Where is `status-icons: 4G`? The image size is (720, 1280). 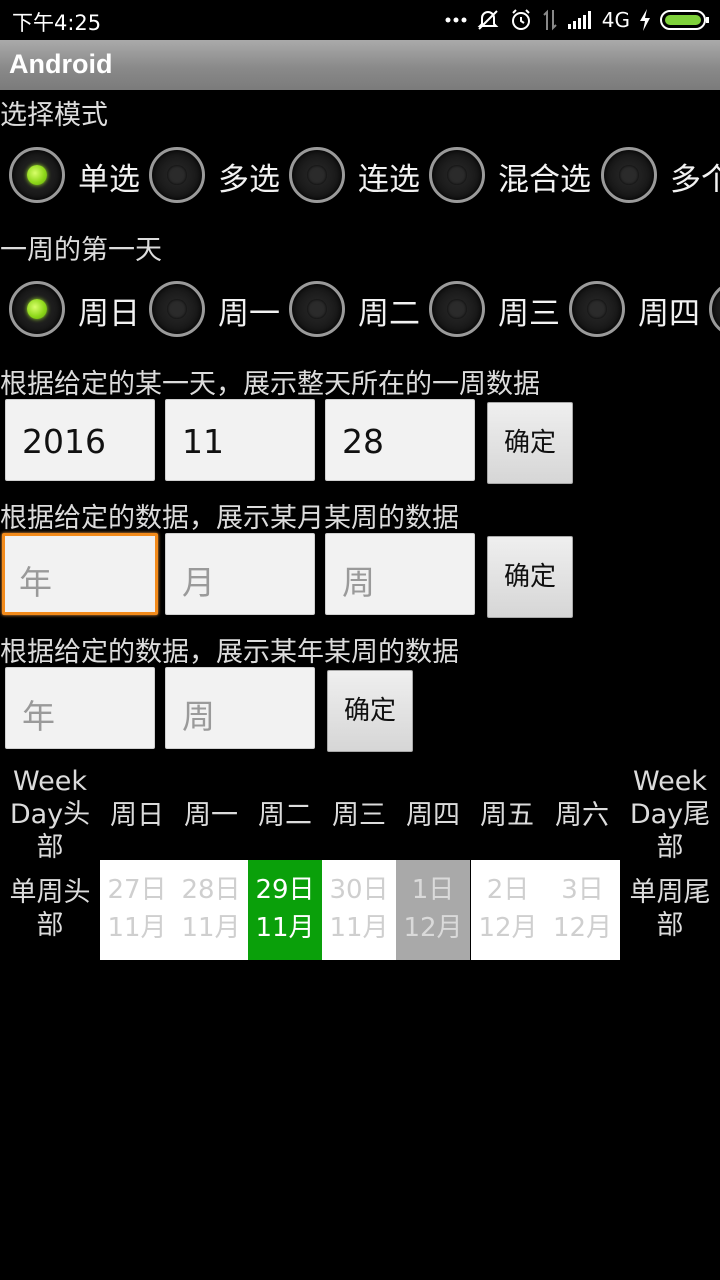 status-icons: 4G is located at coordinates (577, 20).